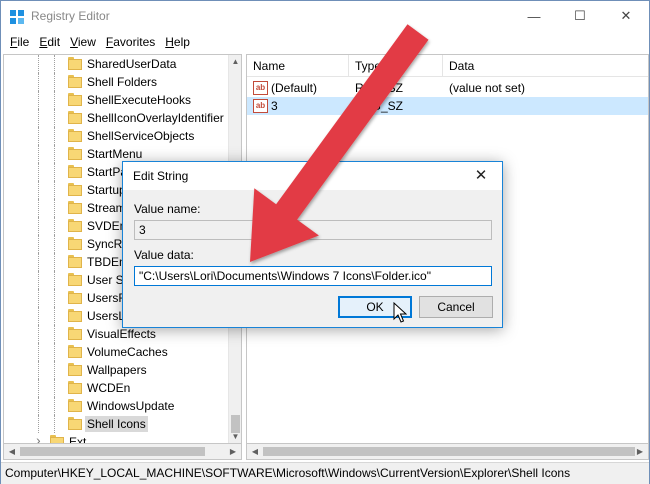  What do you see at coordinates (112, 451) in the screenshot?
I see `tree-hscroll-thumb` at bounding box center [112, 451].